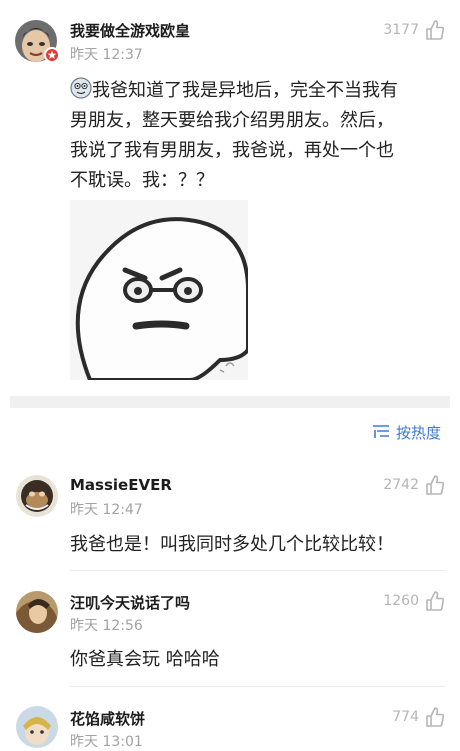 Image resolution: width=460 pixels, height=751 pixels. I want to click on star-icon, so click(52, 54).